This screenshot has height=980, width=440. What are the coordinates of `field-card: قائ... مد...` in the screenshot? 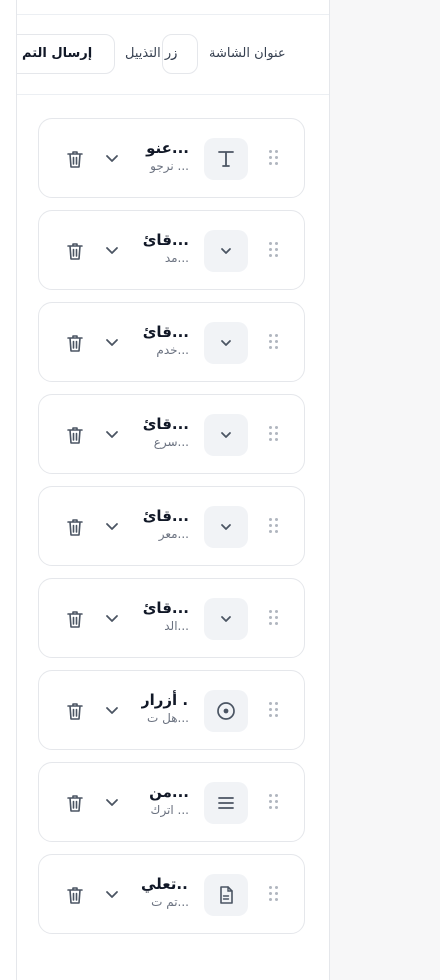 It's located at (171, 250).